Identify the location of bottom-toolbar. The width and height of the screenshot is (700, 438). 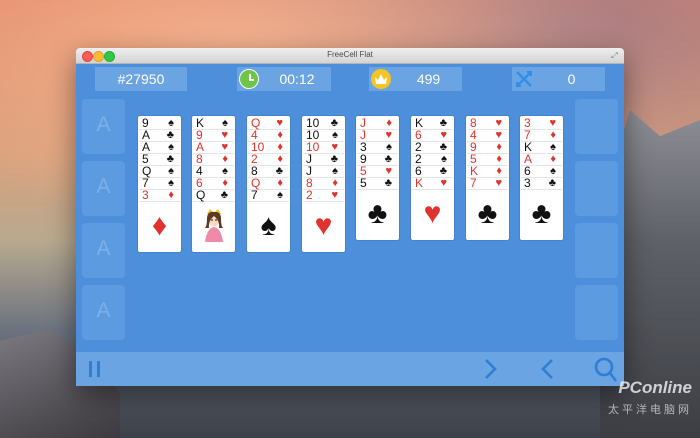
(350, 369).